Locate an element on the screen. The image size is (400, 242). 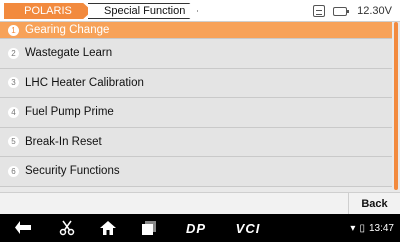
voltage-readout: 12.30V is located at coordinates (374, 11).